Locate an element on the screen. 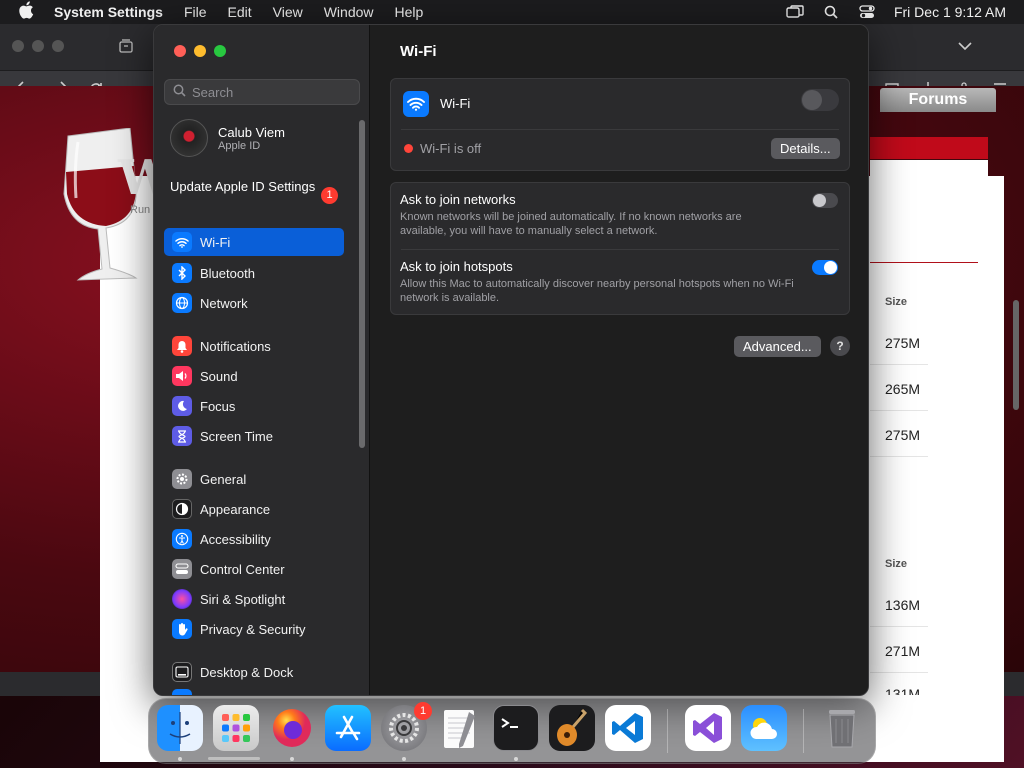 This screenshot has height=768, width=1024. zoom-button is located at coordinates (220, 51).